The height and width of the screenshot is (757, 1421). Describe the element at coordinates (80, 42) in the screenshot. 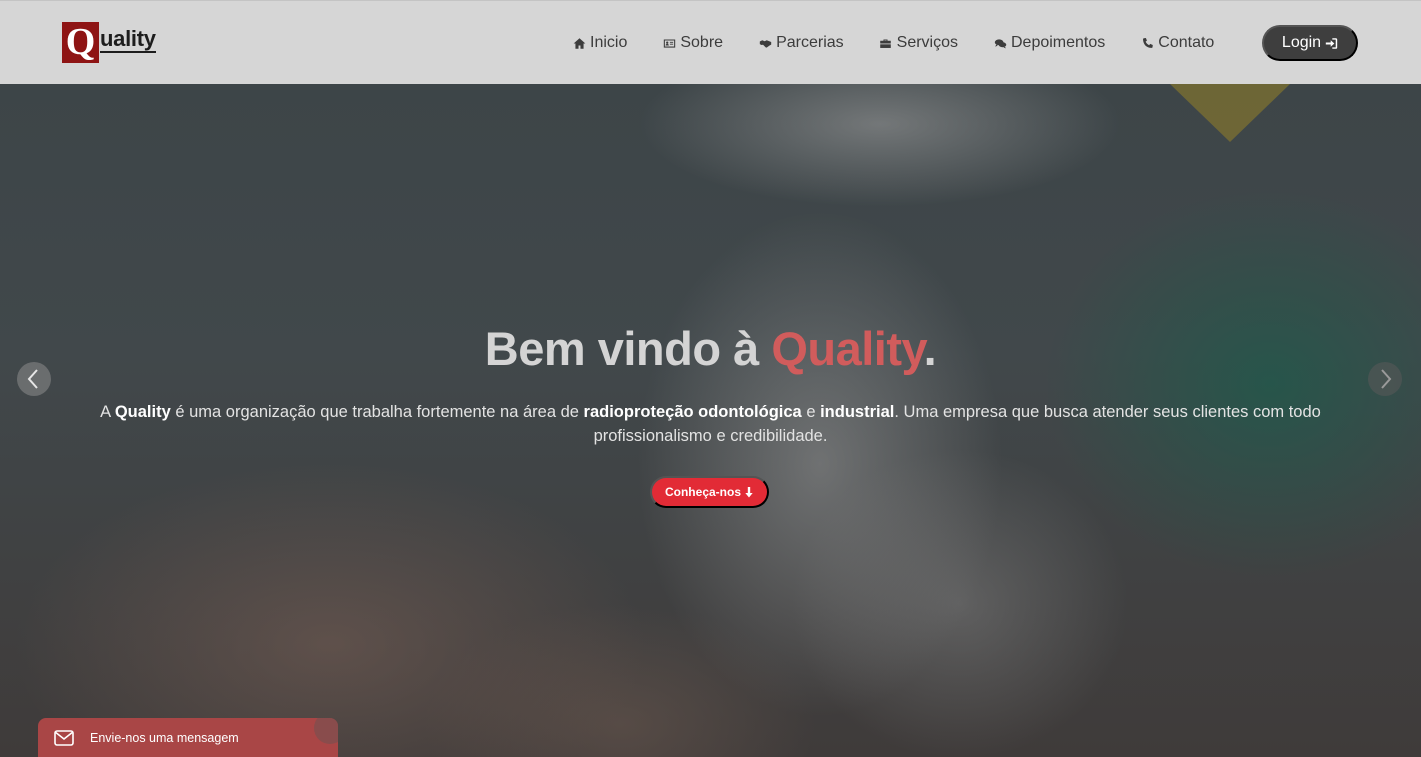

I see `logo-initial: Q` at that location.